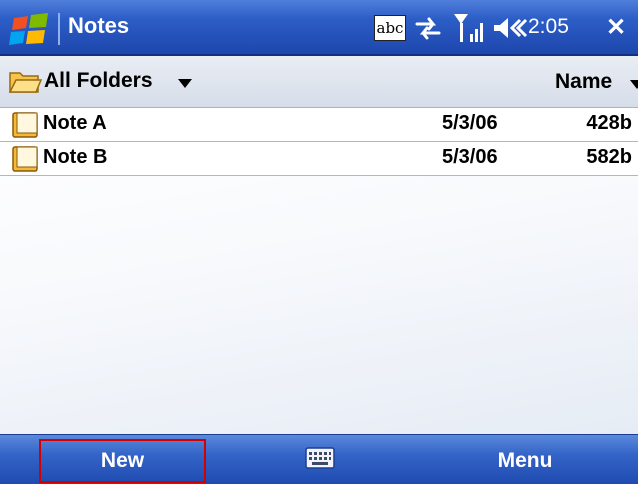 The width and height of the screenshot is (638, 484). What do you see at coordinates (319, 159) in the screenshot?
I see `list-item: Note B 5/3/06 582b` at bounding box center [319, 159].